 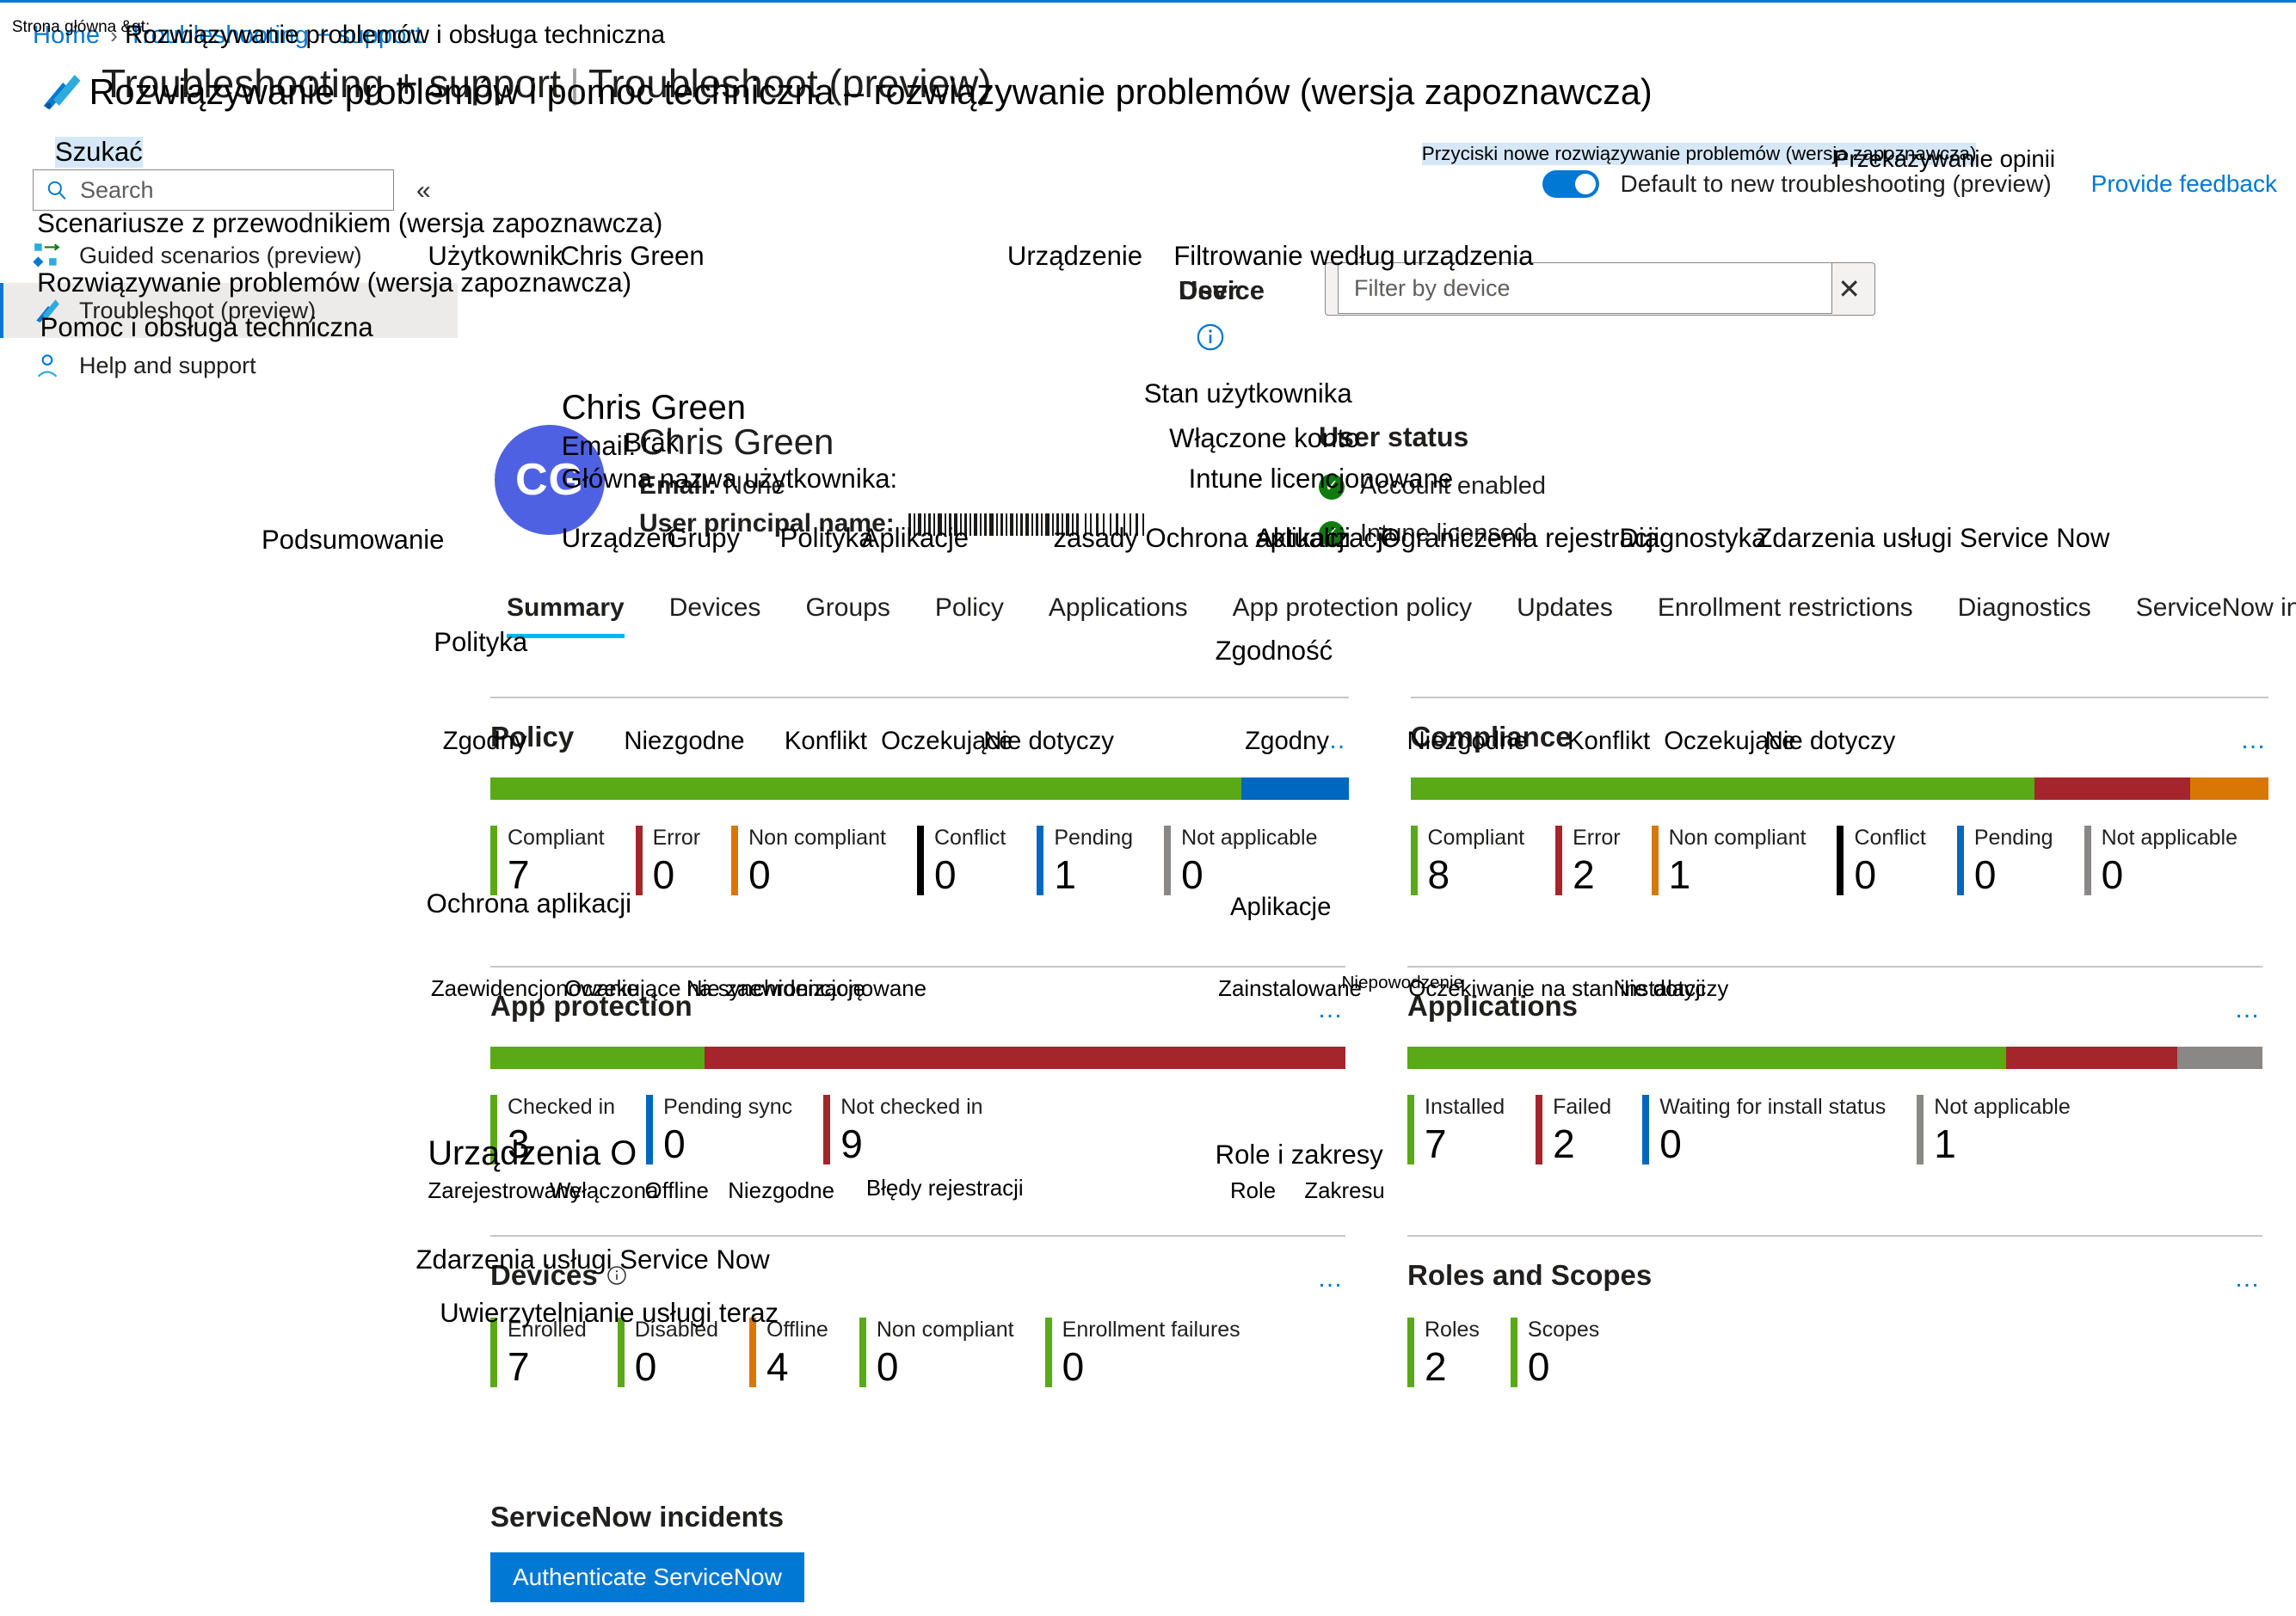 What do you see at coordinates (945, 1330) in the screenshot?
I see `legend-label: Non compliant` at bounding box center [945, 1330].